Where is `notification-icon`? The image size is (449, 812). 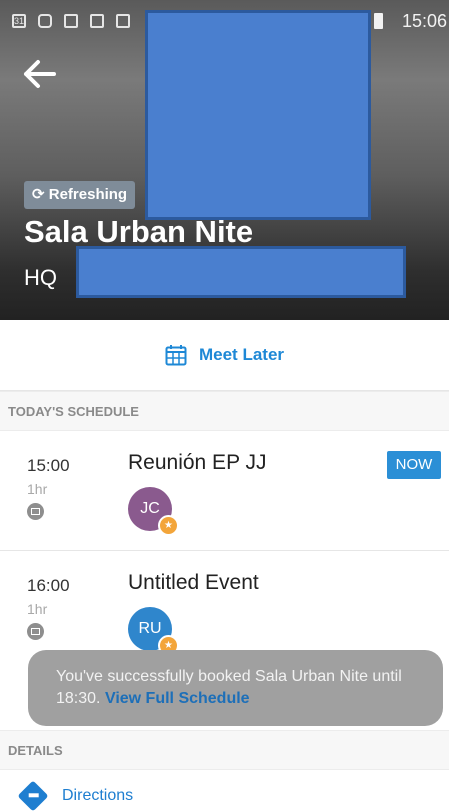 notification-icon is located at coordinates (123, 21).